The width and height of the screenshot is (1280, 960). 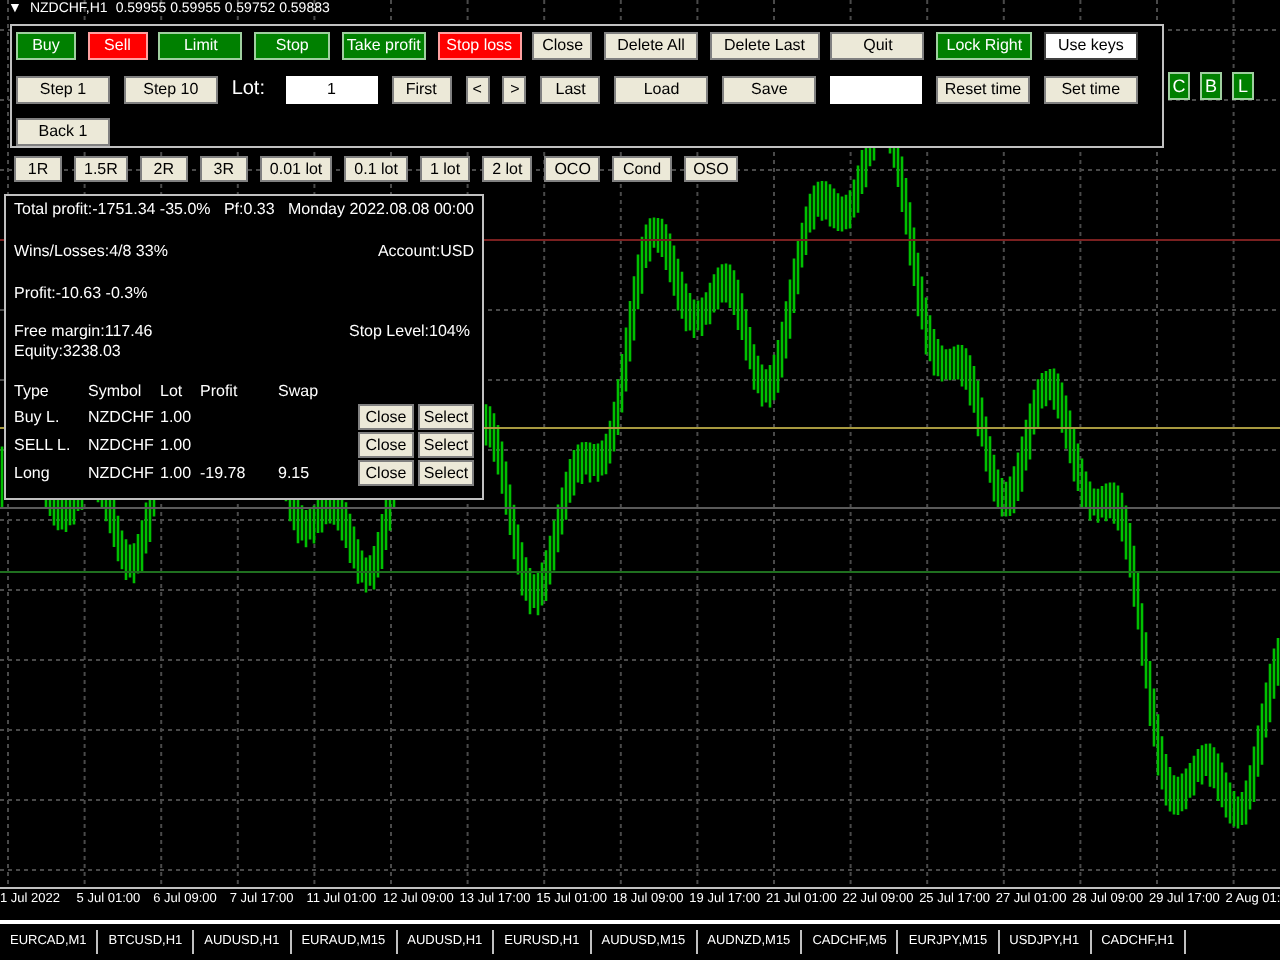 I want to click on column-header: Profit, so click(x=220, y=392).